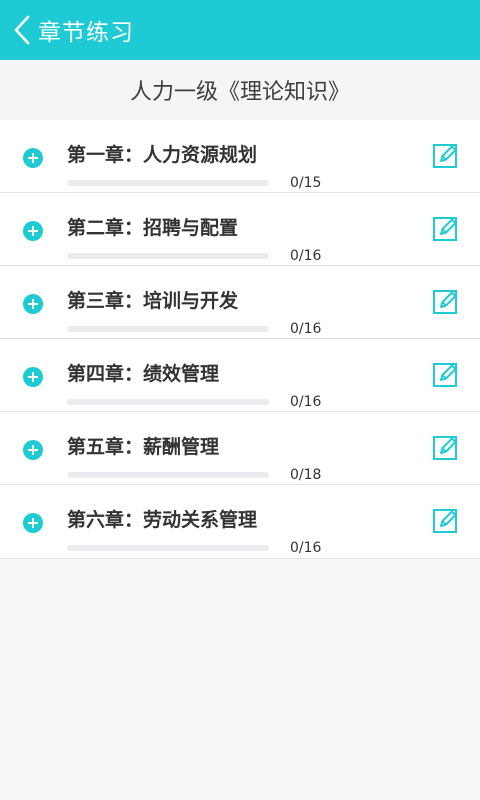 This screenshot has height=800, width=480. I want to click on chapter-progress-count: 0/18, so click(306, 475).